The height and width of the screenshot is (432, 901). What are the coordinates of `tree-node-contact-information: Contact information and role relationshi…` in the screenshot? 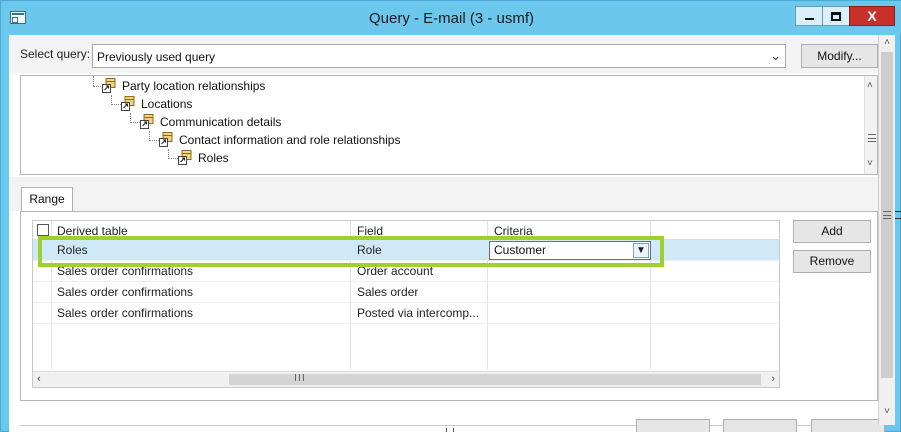 It's located at (280, 140).